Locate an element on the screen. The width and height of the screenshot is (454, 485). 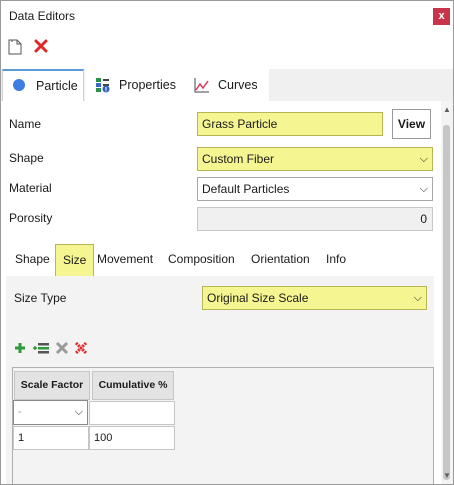
scroll-thumb is located at coordinates (446, 302).